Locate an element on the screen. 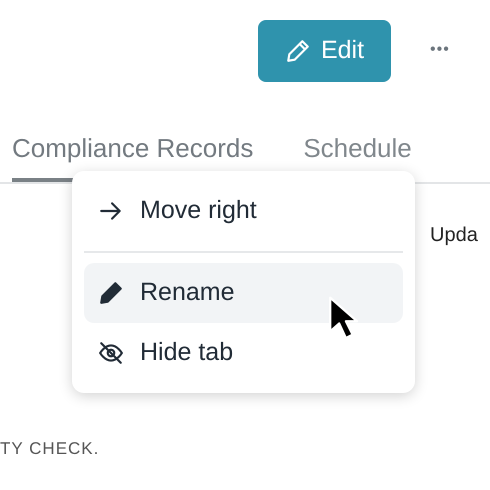 The height and width of the screenshot is (490, 490). edit-button: Edit is located at coordinates (324, 51).